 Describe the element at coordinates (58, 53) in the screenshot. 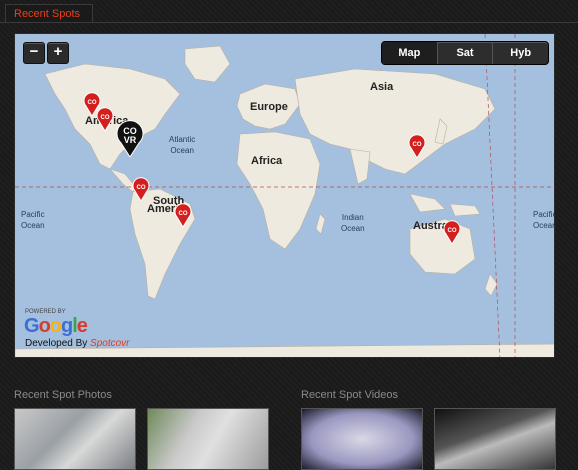

I see `zoom-in-button: +` at that location.